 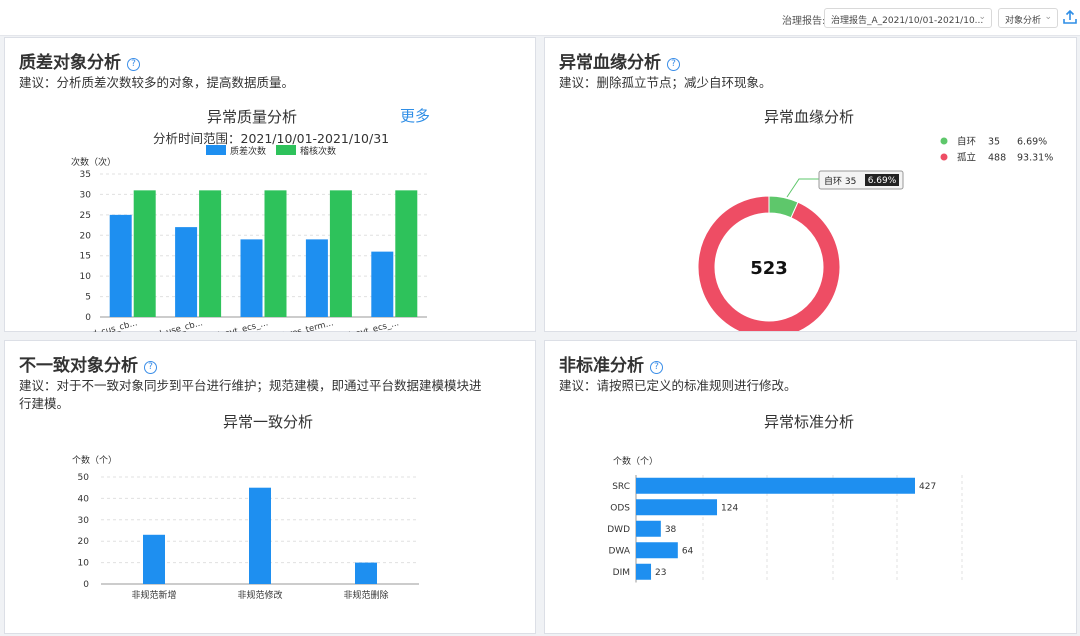 I want to click on chart-title: 异常一致分析, so click(x=268, y=422).